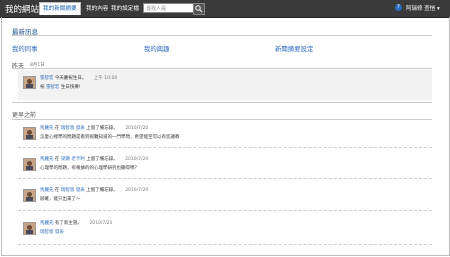  I want to click on search-button, so click(199, 9).